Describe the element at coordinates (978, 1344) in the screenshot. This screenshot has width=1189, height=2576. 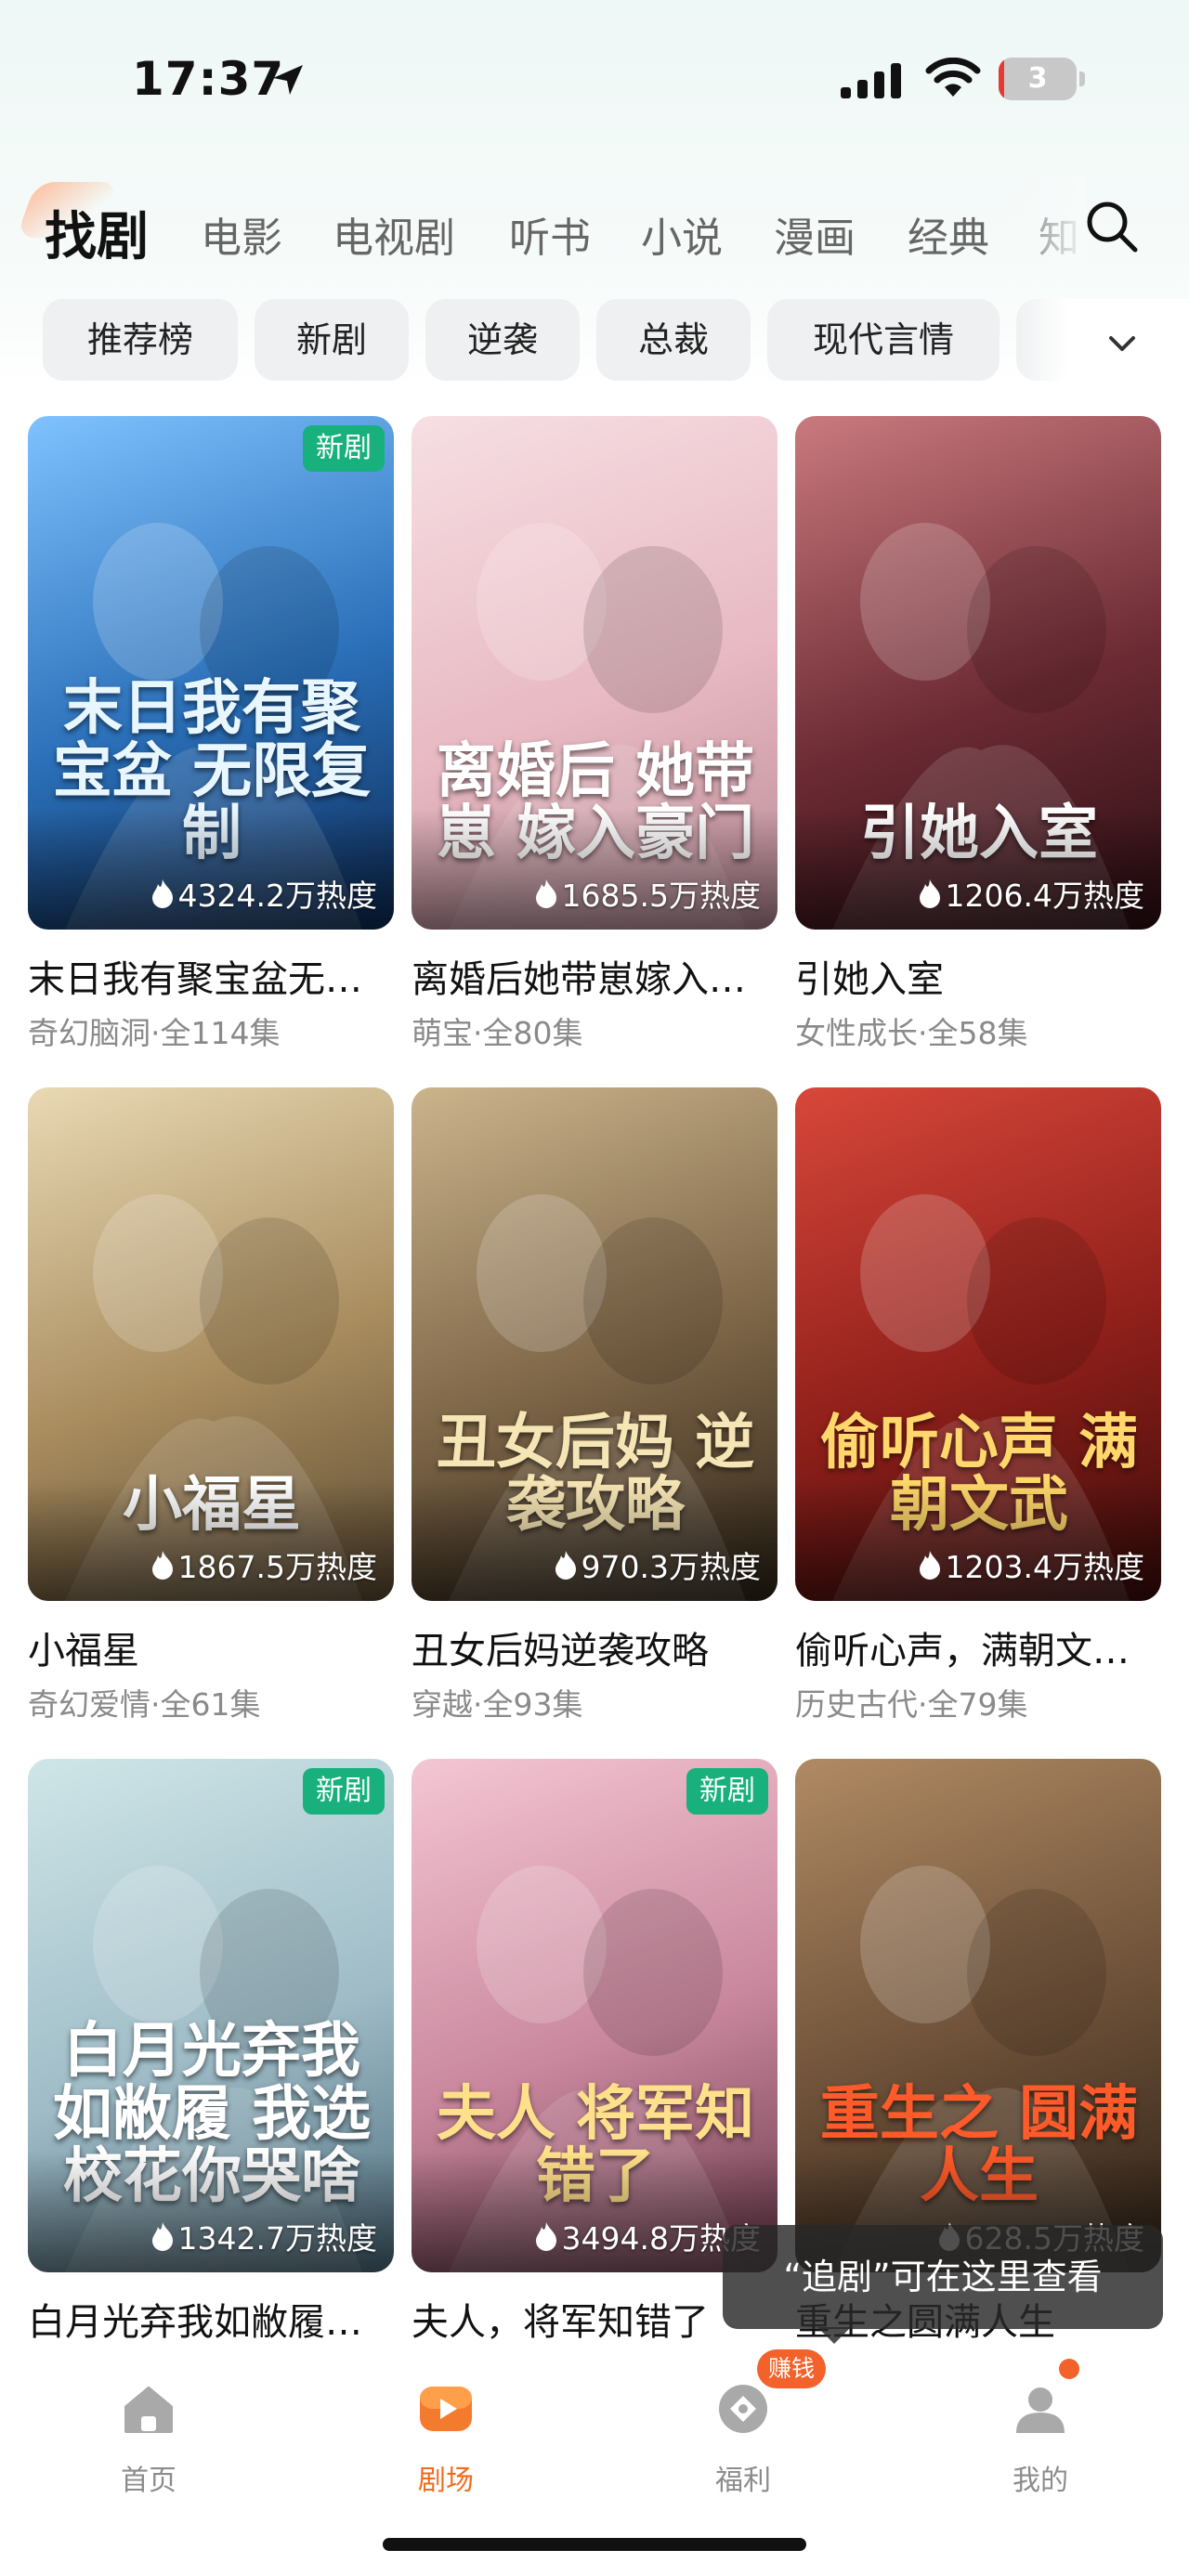
I see `poster-image: 偷听心声 满朝文武1203.4万热度` at that location.